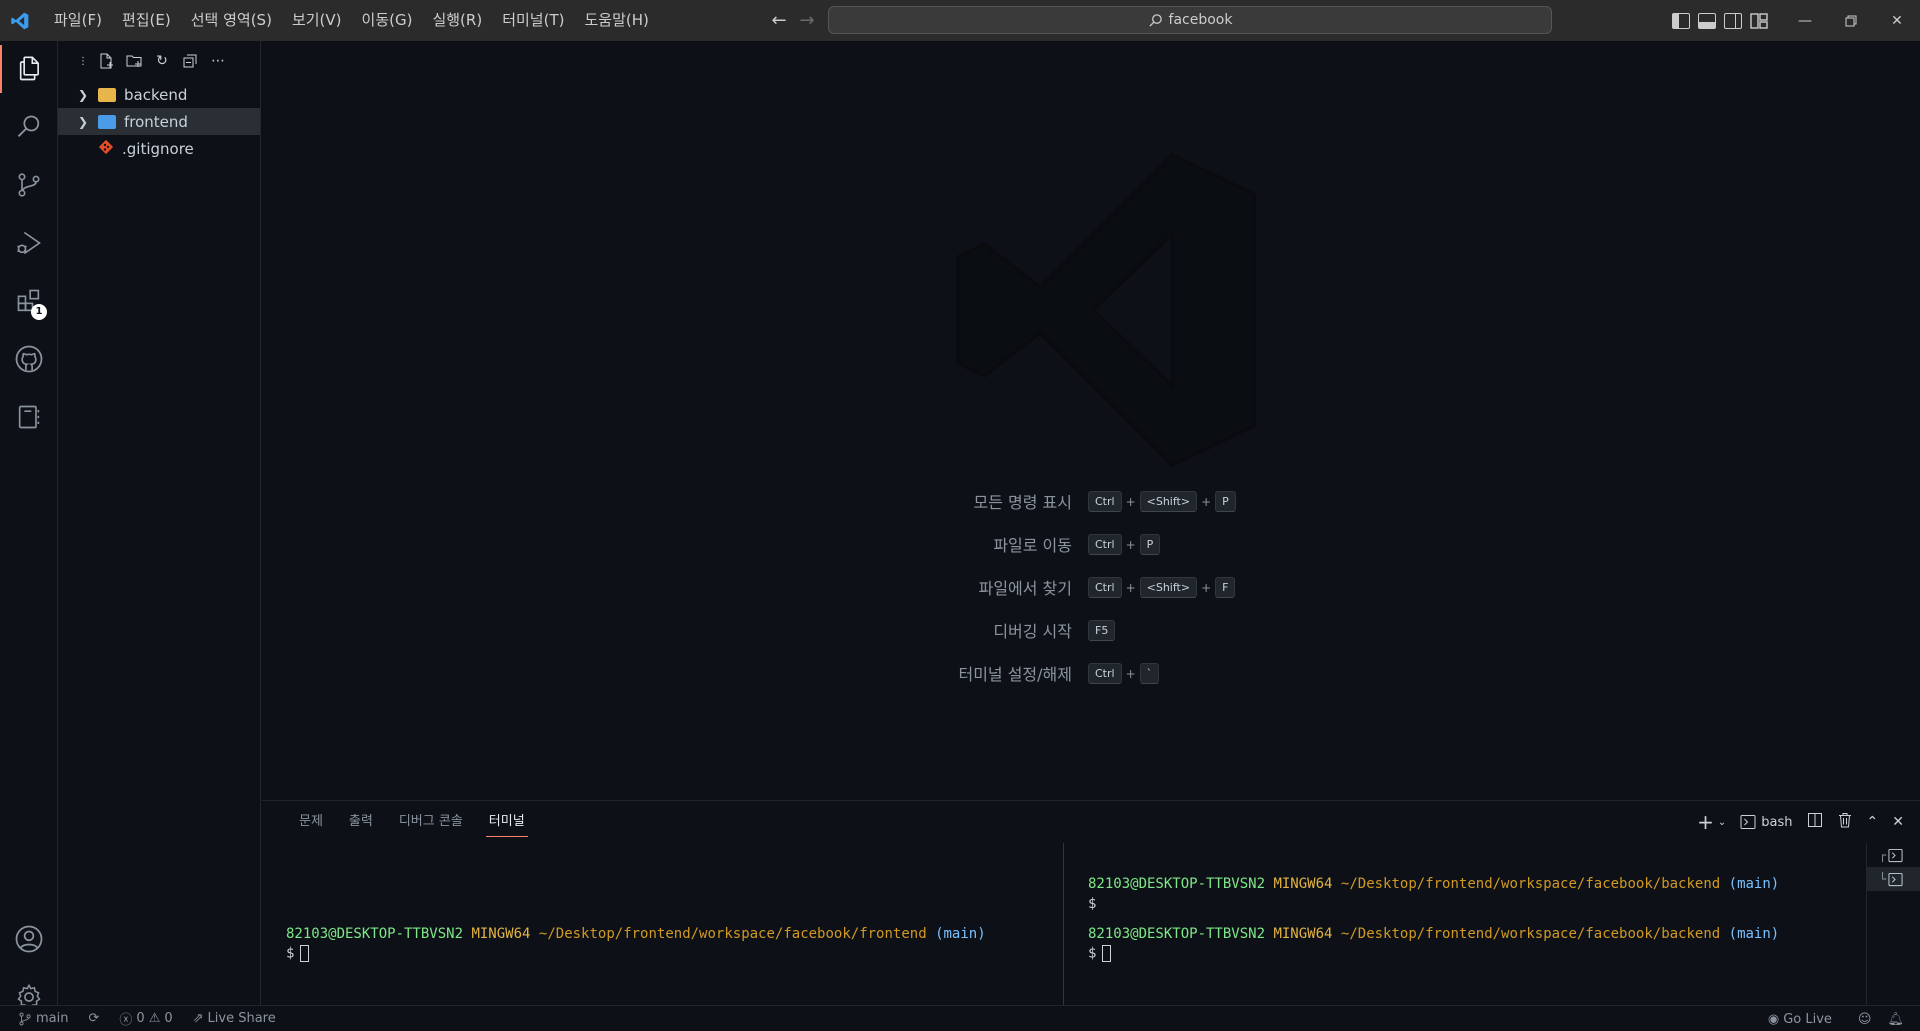 The image size is (1920, 1031). Describe the element at coordinates (1815, 822) in the screenshot. I see `split-terminal-icon` at that location.